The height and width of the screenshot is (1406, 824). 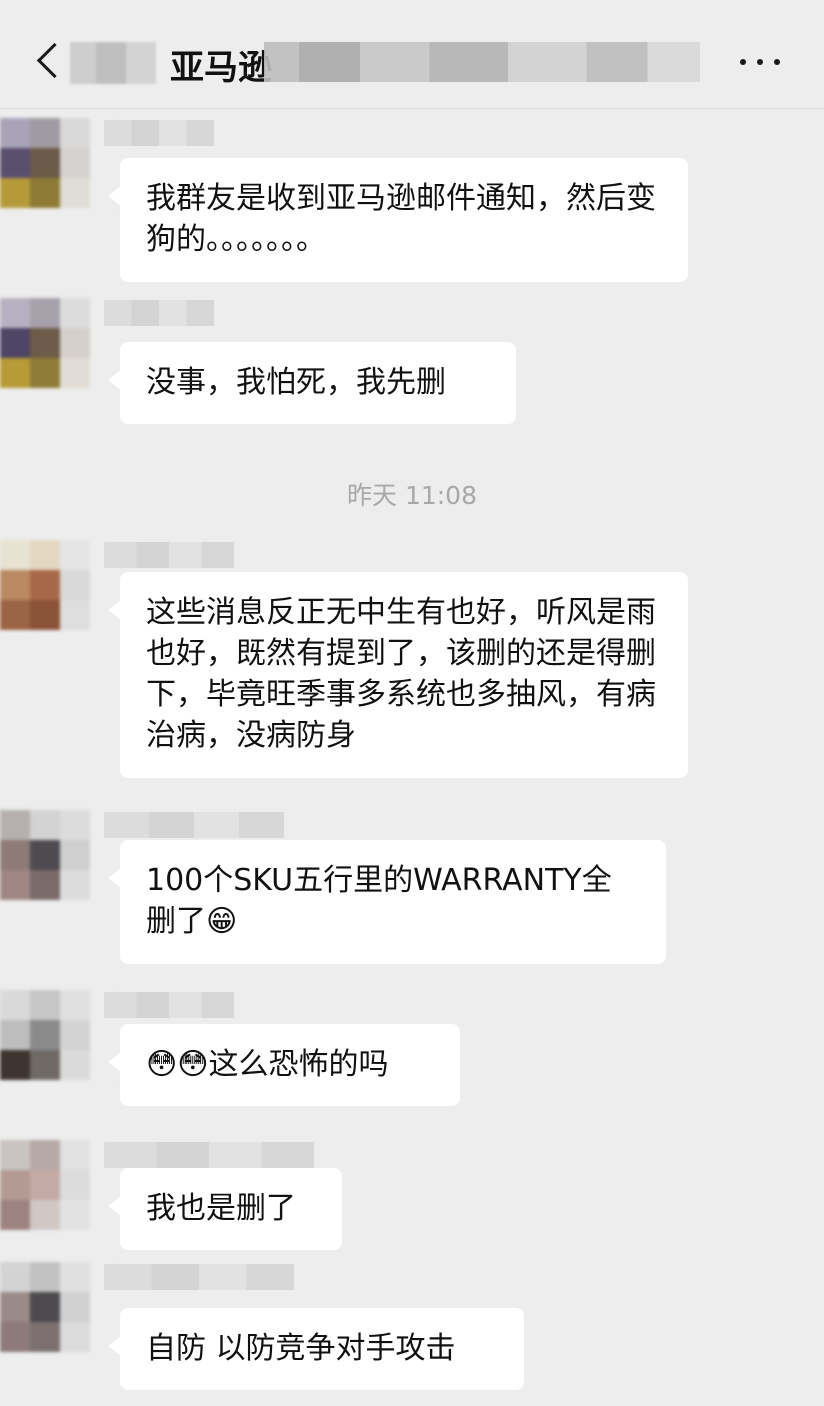 I want to click on message-bubble: 100个SKU五行里的WARRANTY全删了😁, so click(x=387, y=902).